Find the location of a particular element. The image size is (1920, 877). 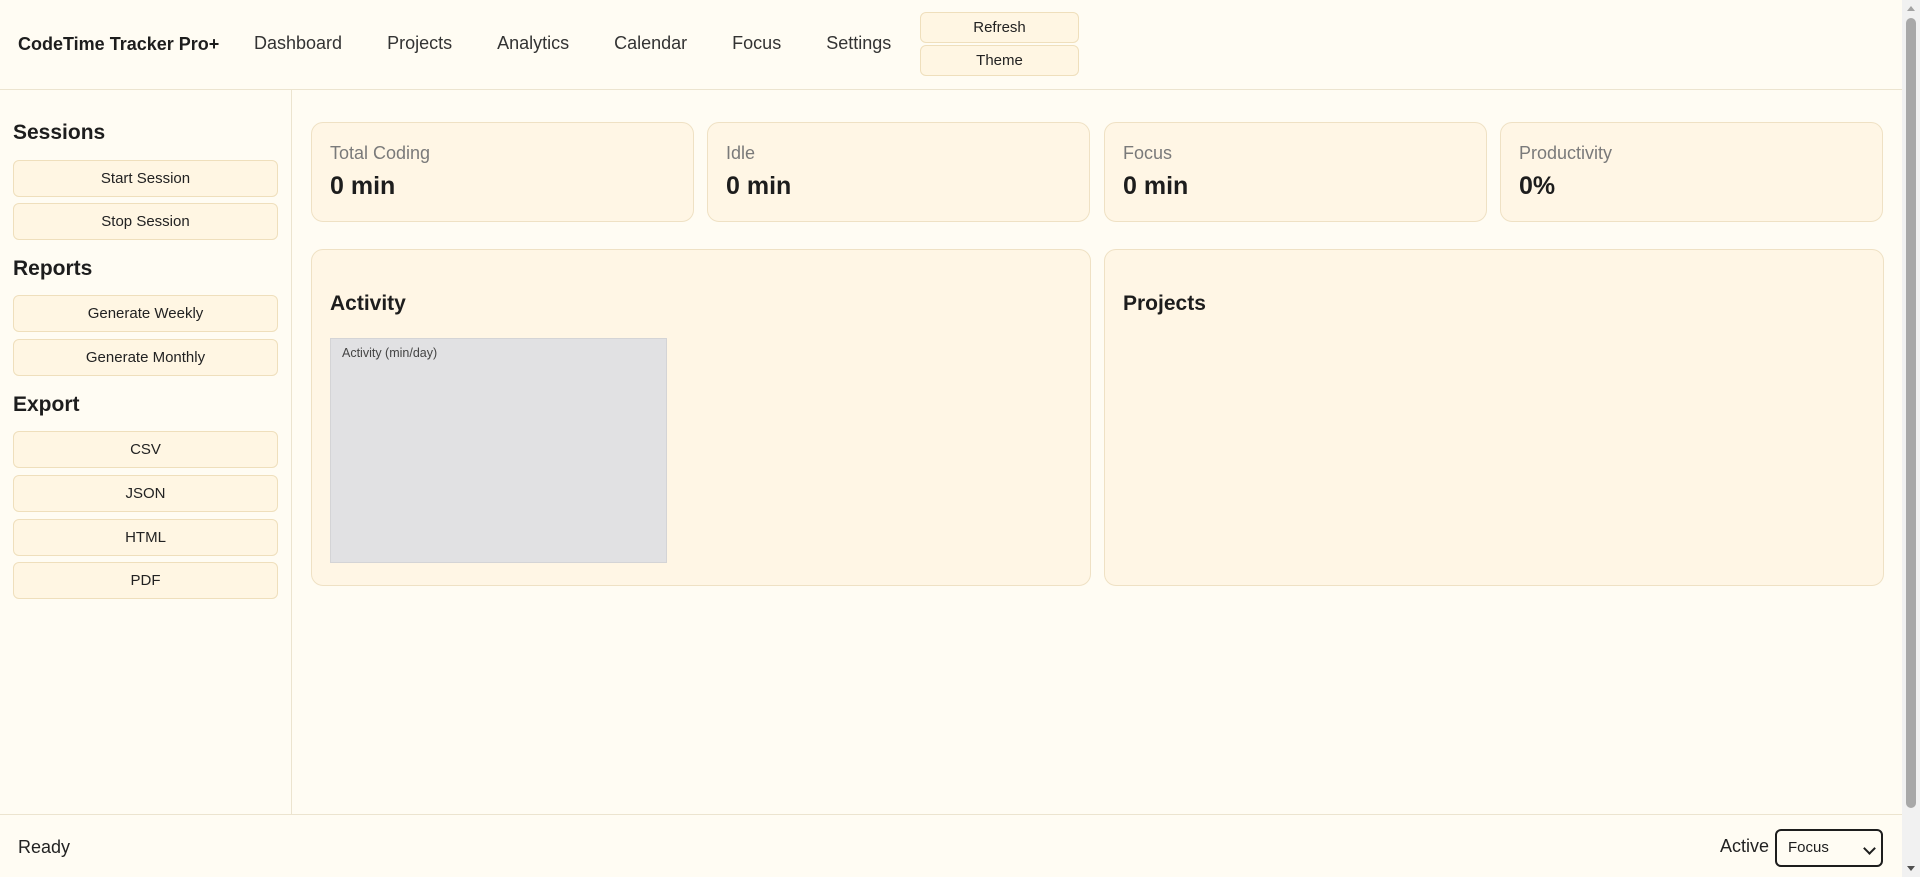

stat-label: Idle is located at coordinates (741, 153).